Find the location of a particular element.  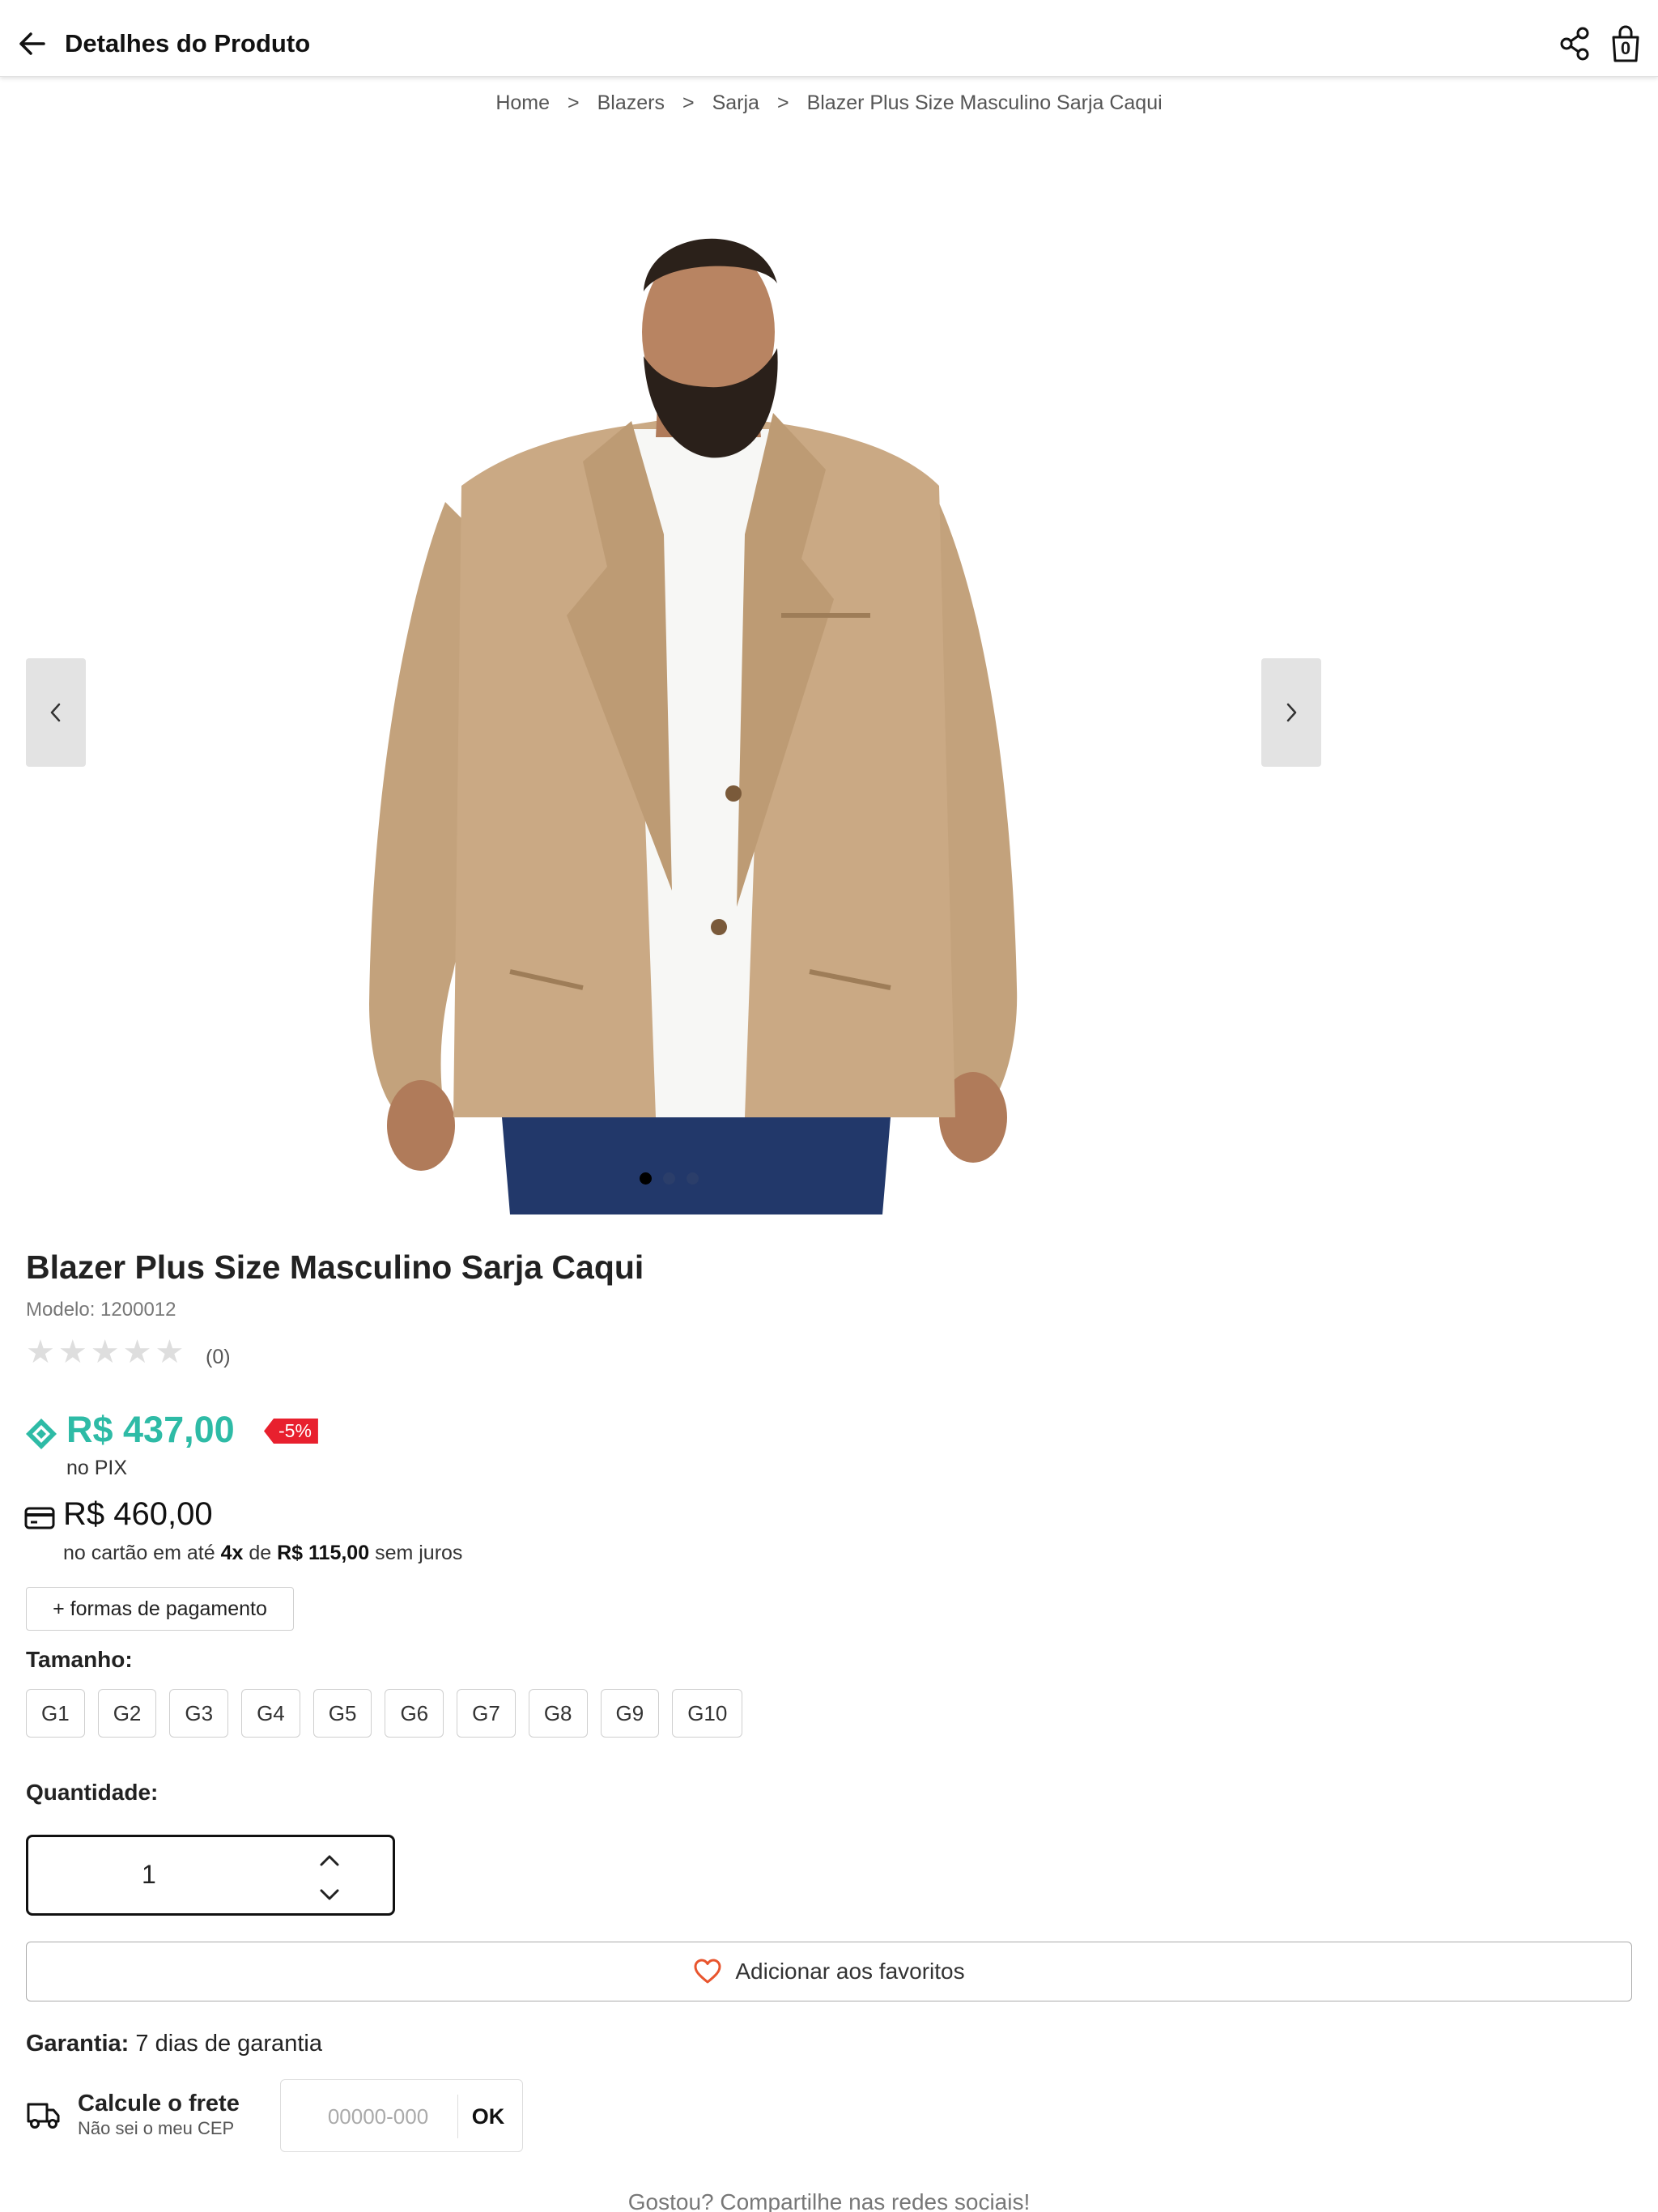

favorites-label: Adicionar aos favoritos is located at coordinates (850, 1972).